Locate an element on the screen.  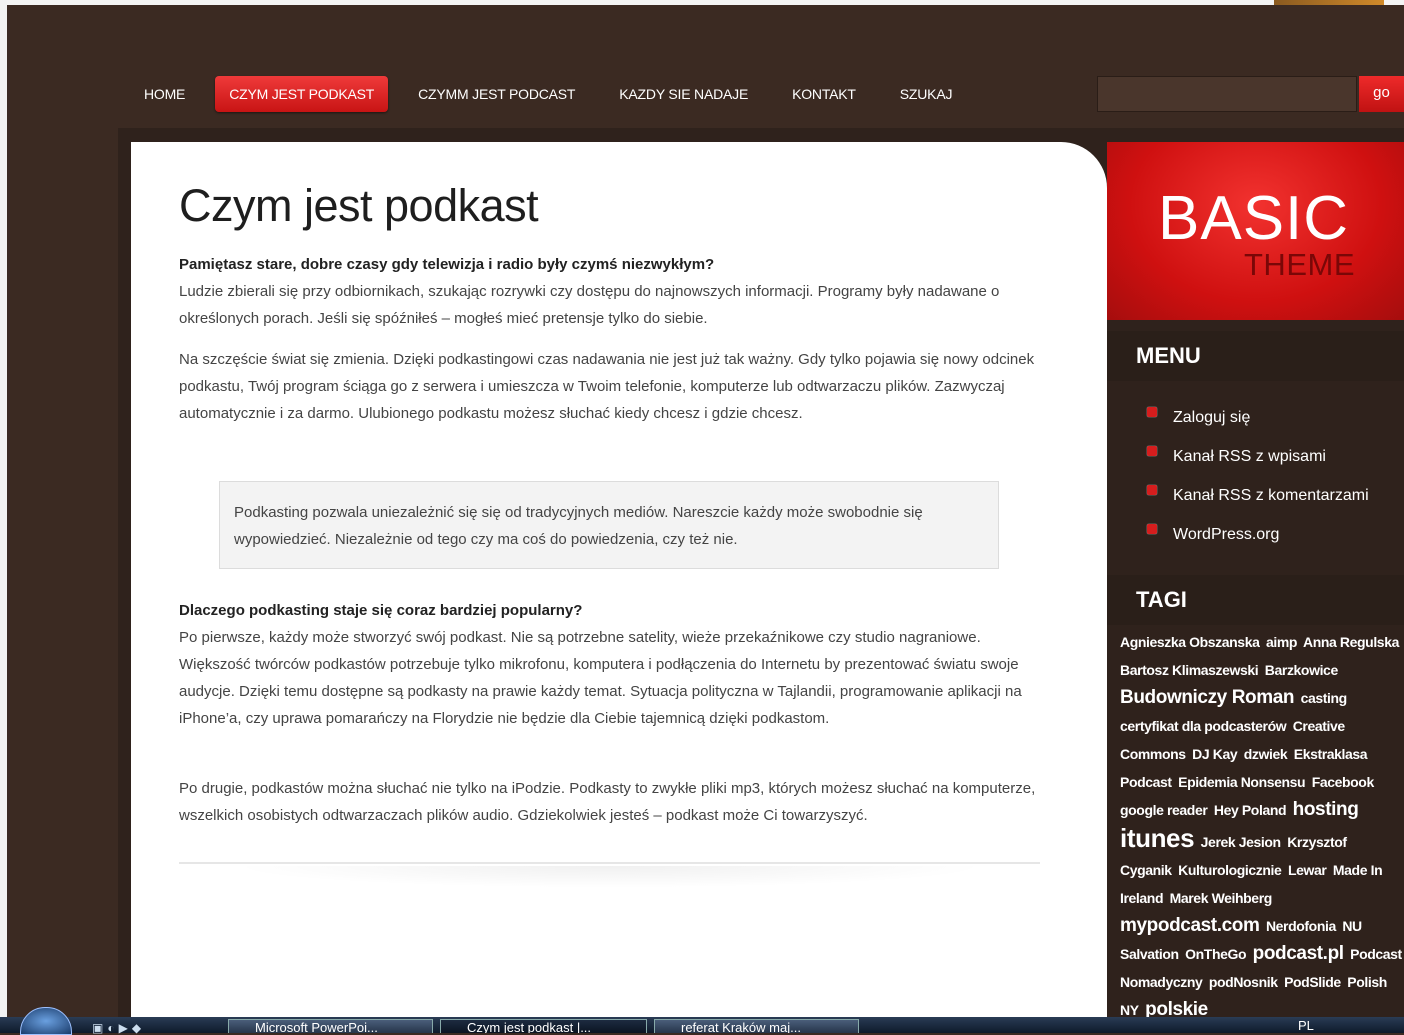
tag-link: Jerek Jesion is located at coordinates (1241, 842).